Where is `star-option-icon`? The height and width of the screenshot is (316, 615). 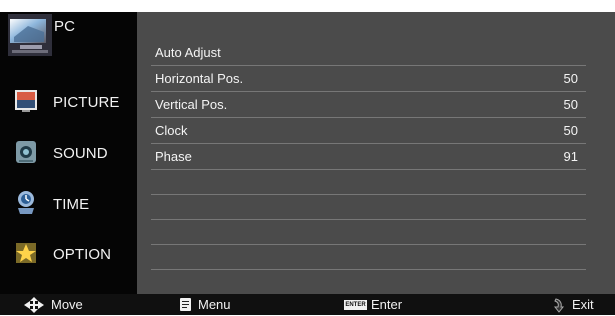 star-option-icon is located at coordinates (26, 253).